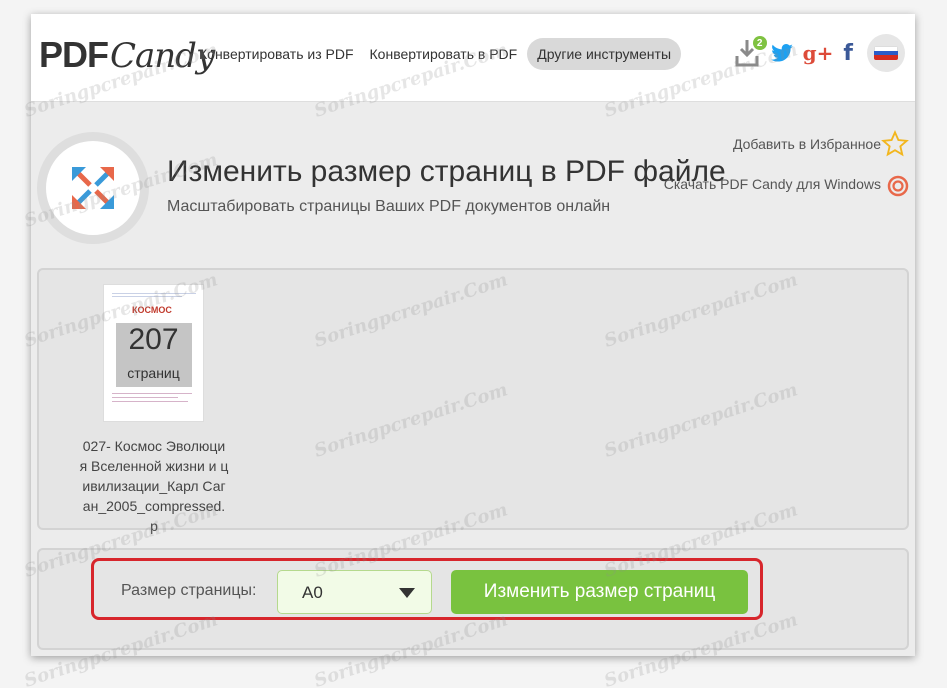 The width and height of the screenshot is (947, 688). Describe the element at coordinates (153, 339) in the screenshot. I see `page-count: 207` at that location.